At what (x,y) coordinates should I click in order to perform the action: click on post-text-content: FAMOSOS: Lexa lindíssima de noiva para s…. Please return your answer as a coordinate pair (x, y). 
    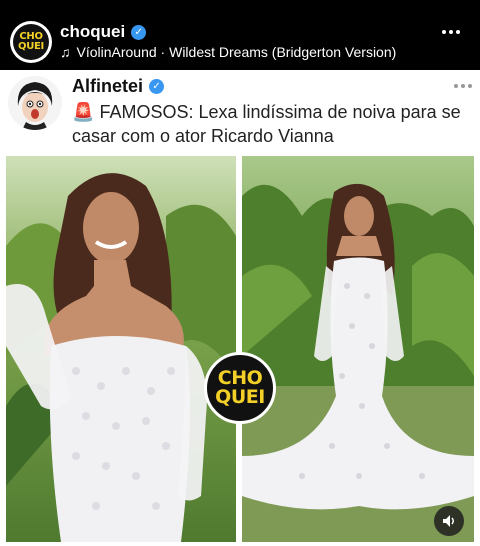
    Looking at the image, I should click on (266, 124).